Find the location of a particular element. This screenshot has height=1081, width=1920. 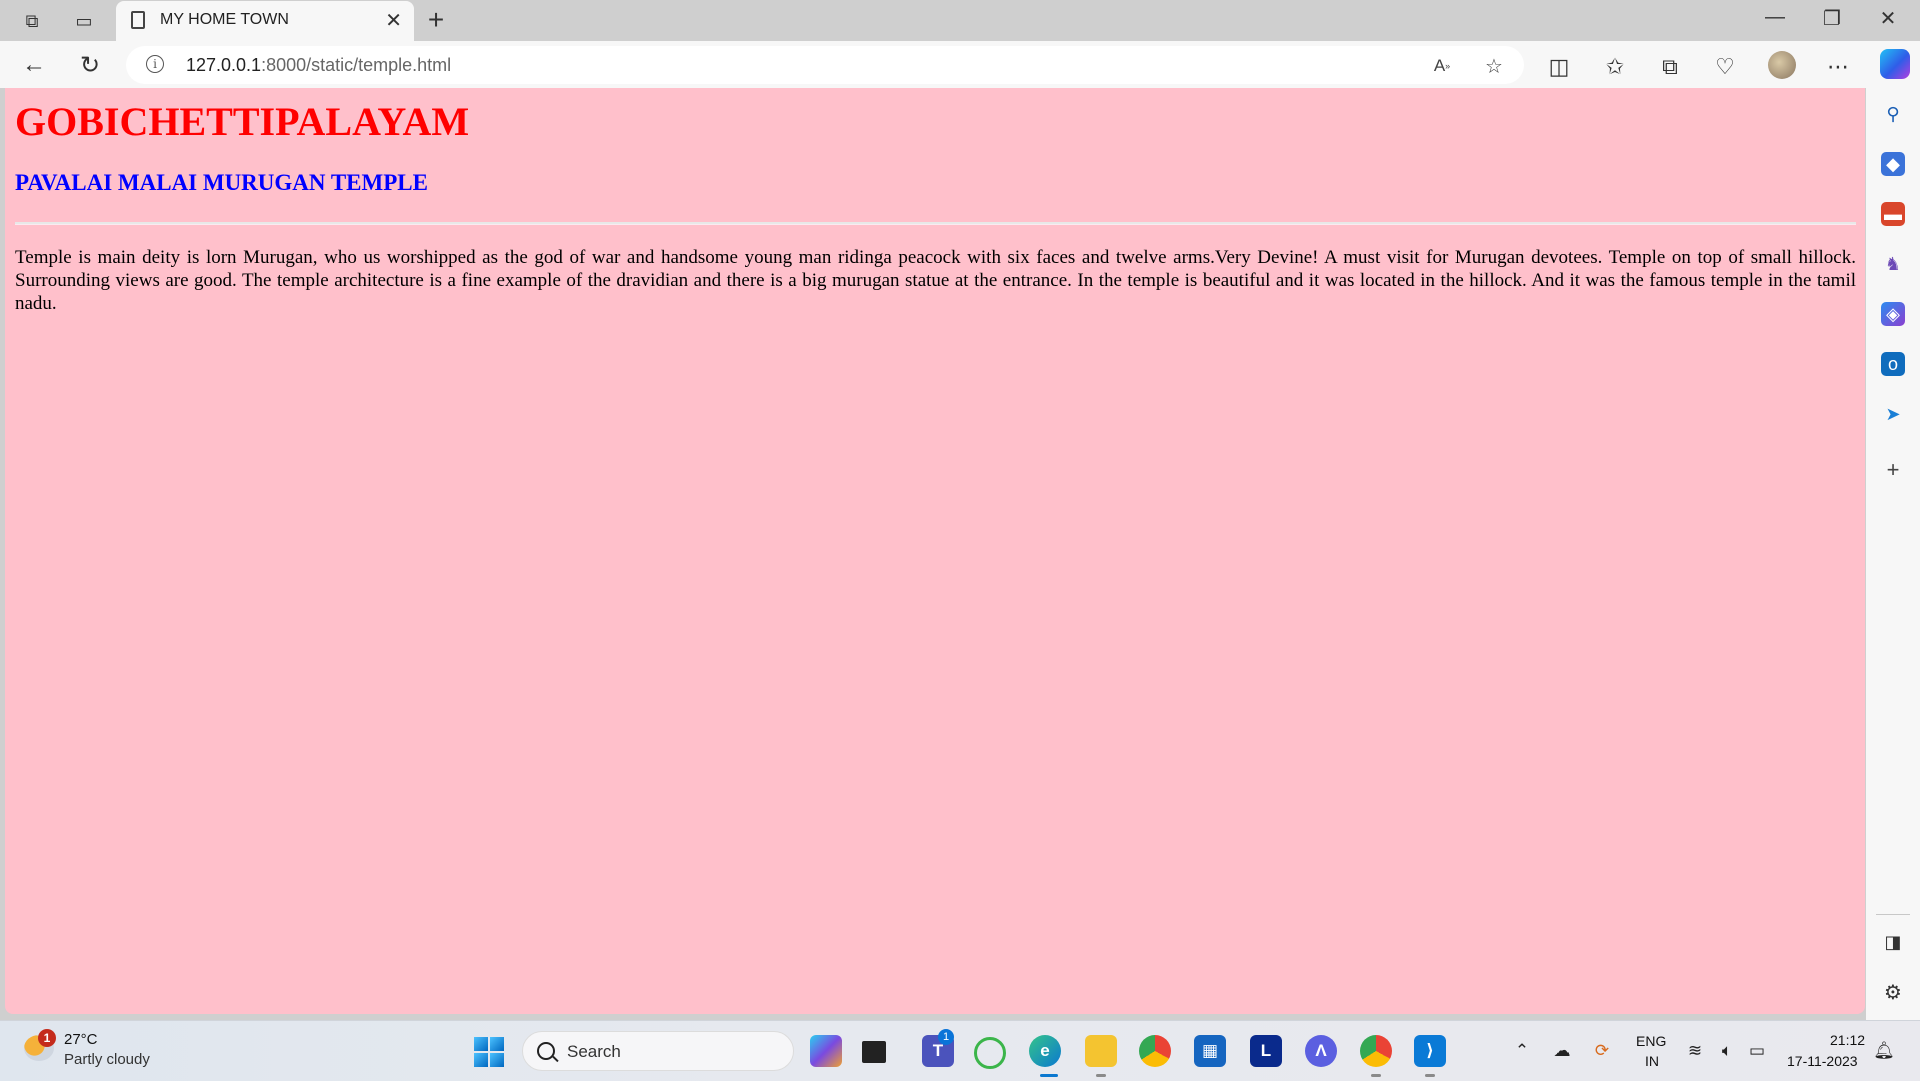

arc-app-icon: Λ is located at coordinates (1321, 1051).